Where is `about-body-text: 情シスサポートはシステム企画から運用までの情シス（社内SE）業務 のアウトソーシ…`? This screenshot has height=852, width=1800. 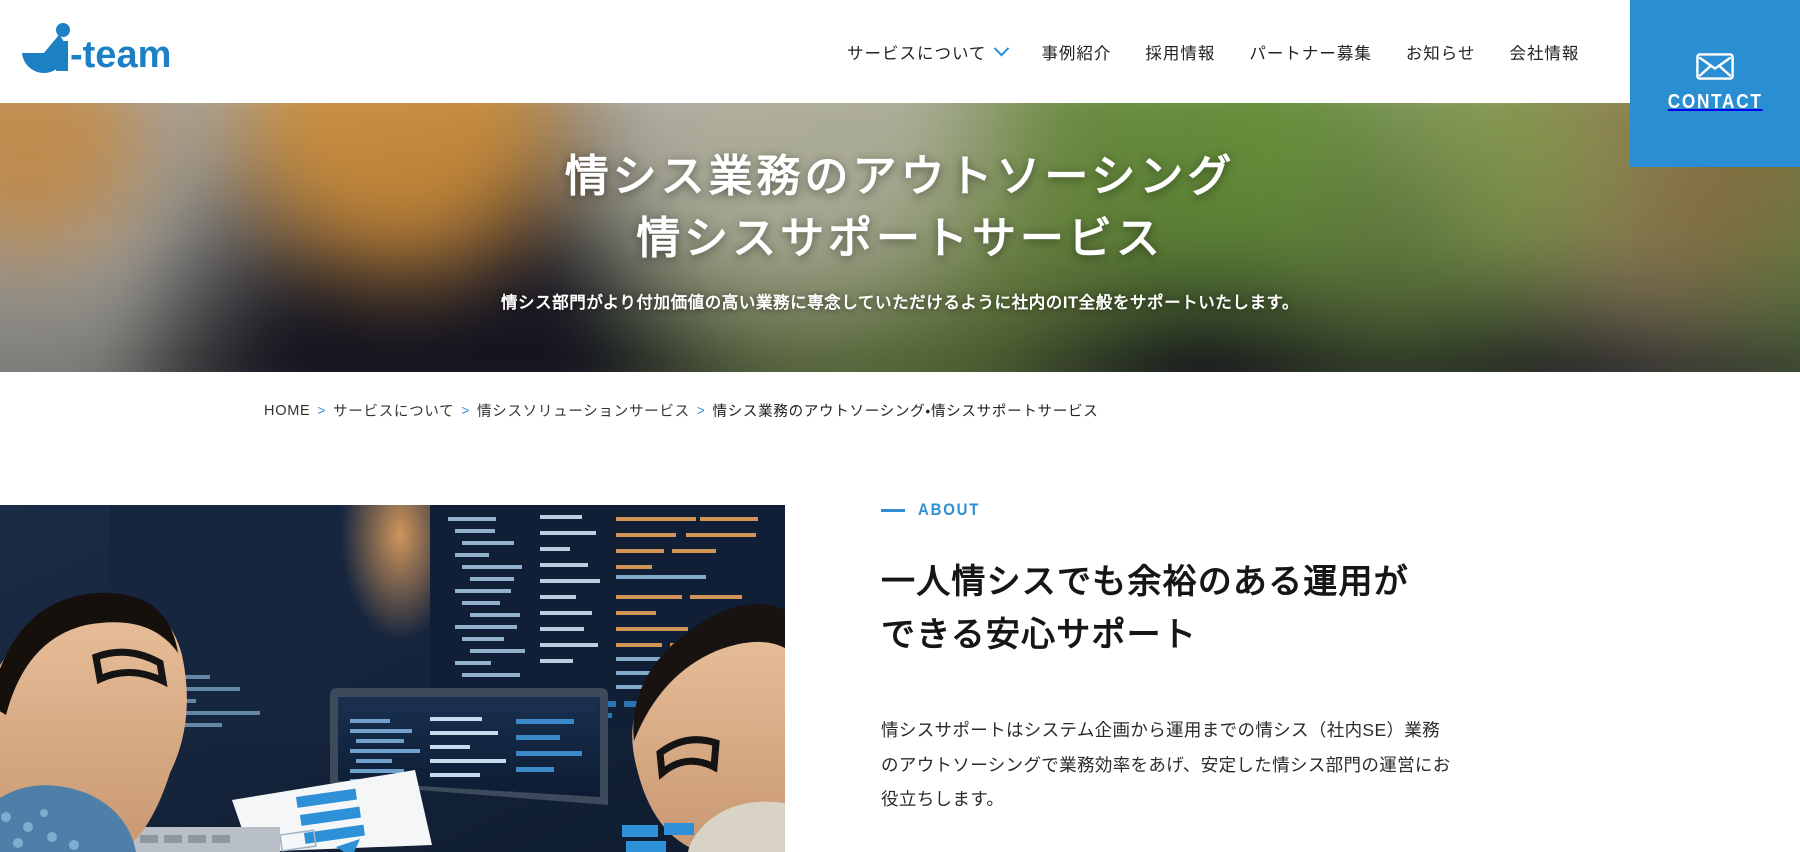
about-body-text: 情シスサポートはシステム企画から運用までの情シス（社内SE）業務 のアウトソーシ… is located at coordinates (1231, 764).